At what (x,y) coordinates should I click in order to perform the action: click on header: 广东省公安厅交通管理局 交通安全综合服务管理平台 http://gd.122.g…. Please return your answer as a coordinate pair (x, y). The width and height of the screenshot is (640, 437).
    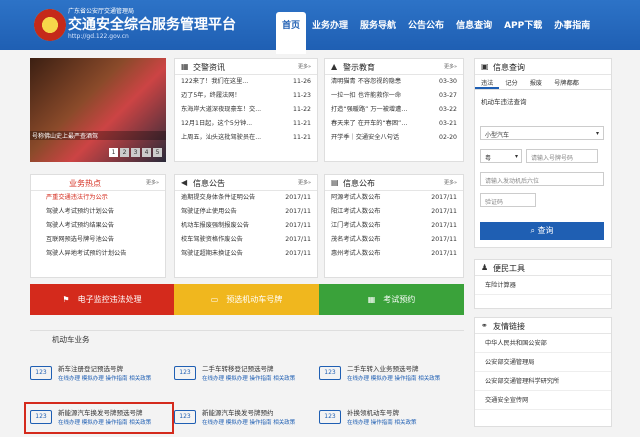
    Looking at the image, I should click on (320, 27).